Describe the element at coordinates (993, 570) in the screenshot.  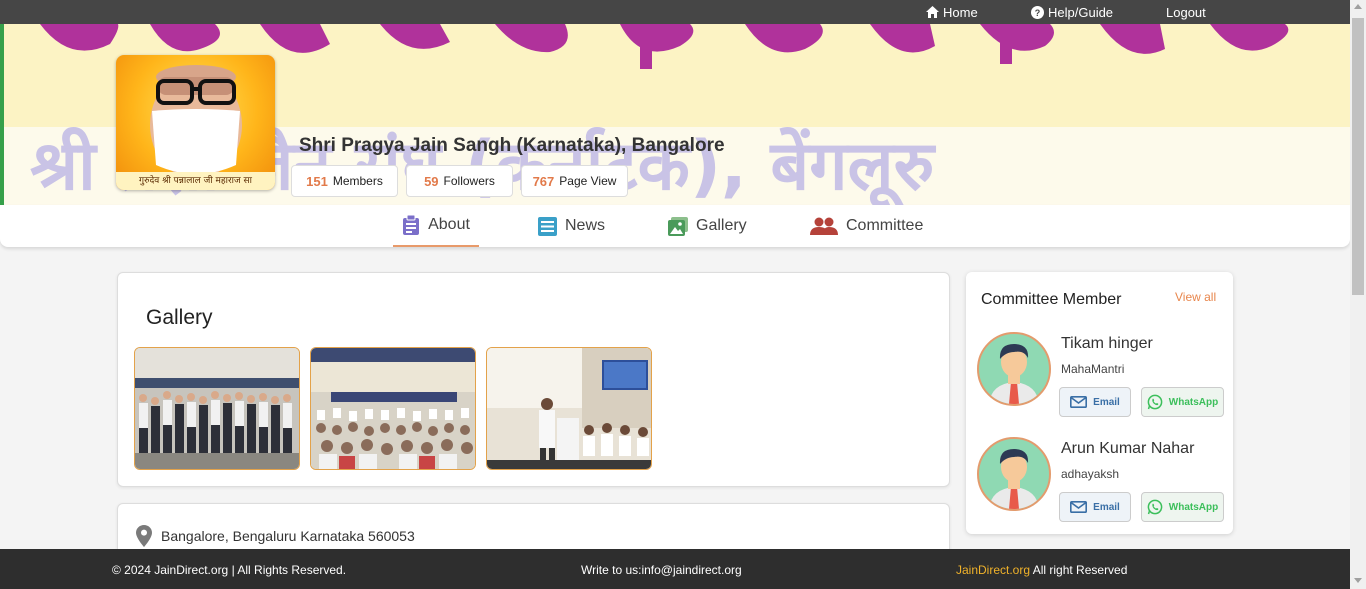
I see `footer-brand-link: JainDirect.org` at that location.